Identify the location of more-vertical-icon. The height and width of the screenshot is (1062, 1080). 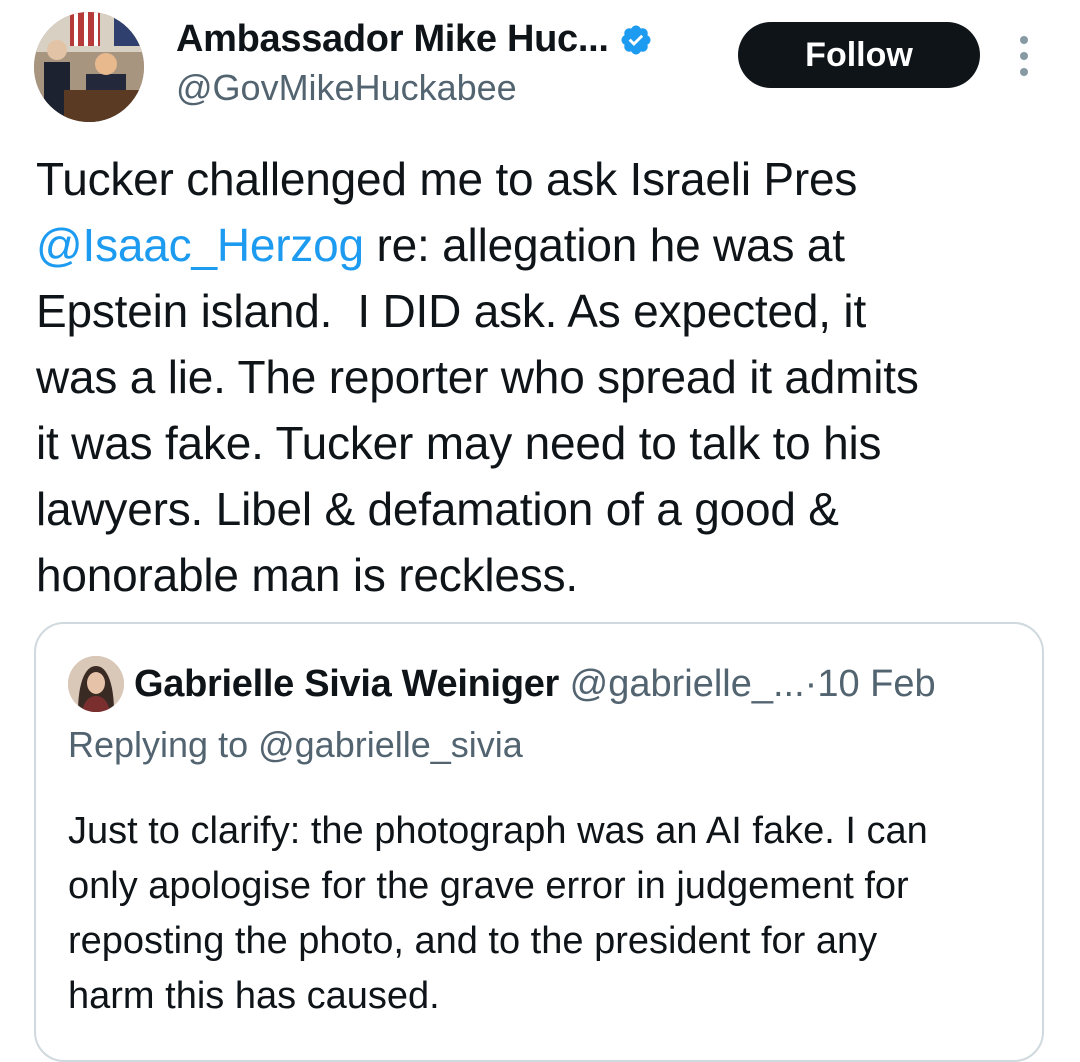
(1024, 56).